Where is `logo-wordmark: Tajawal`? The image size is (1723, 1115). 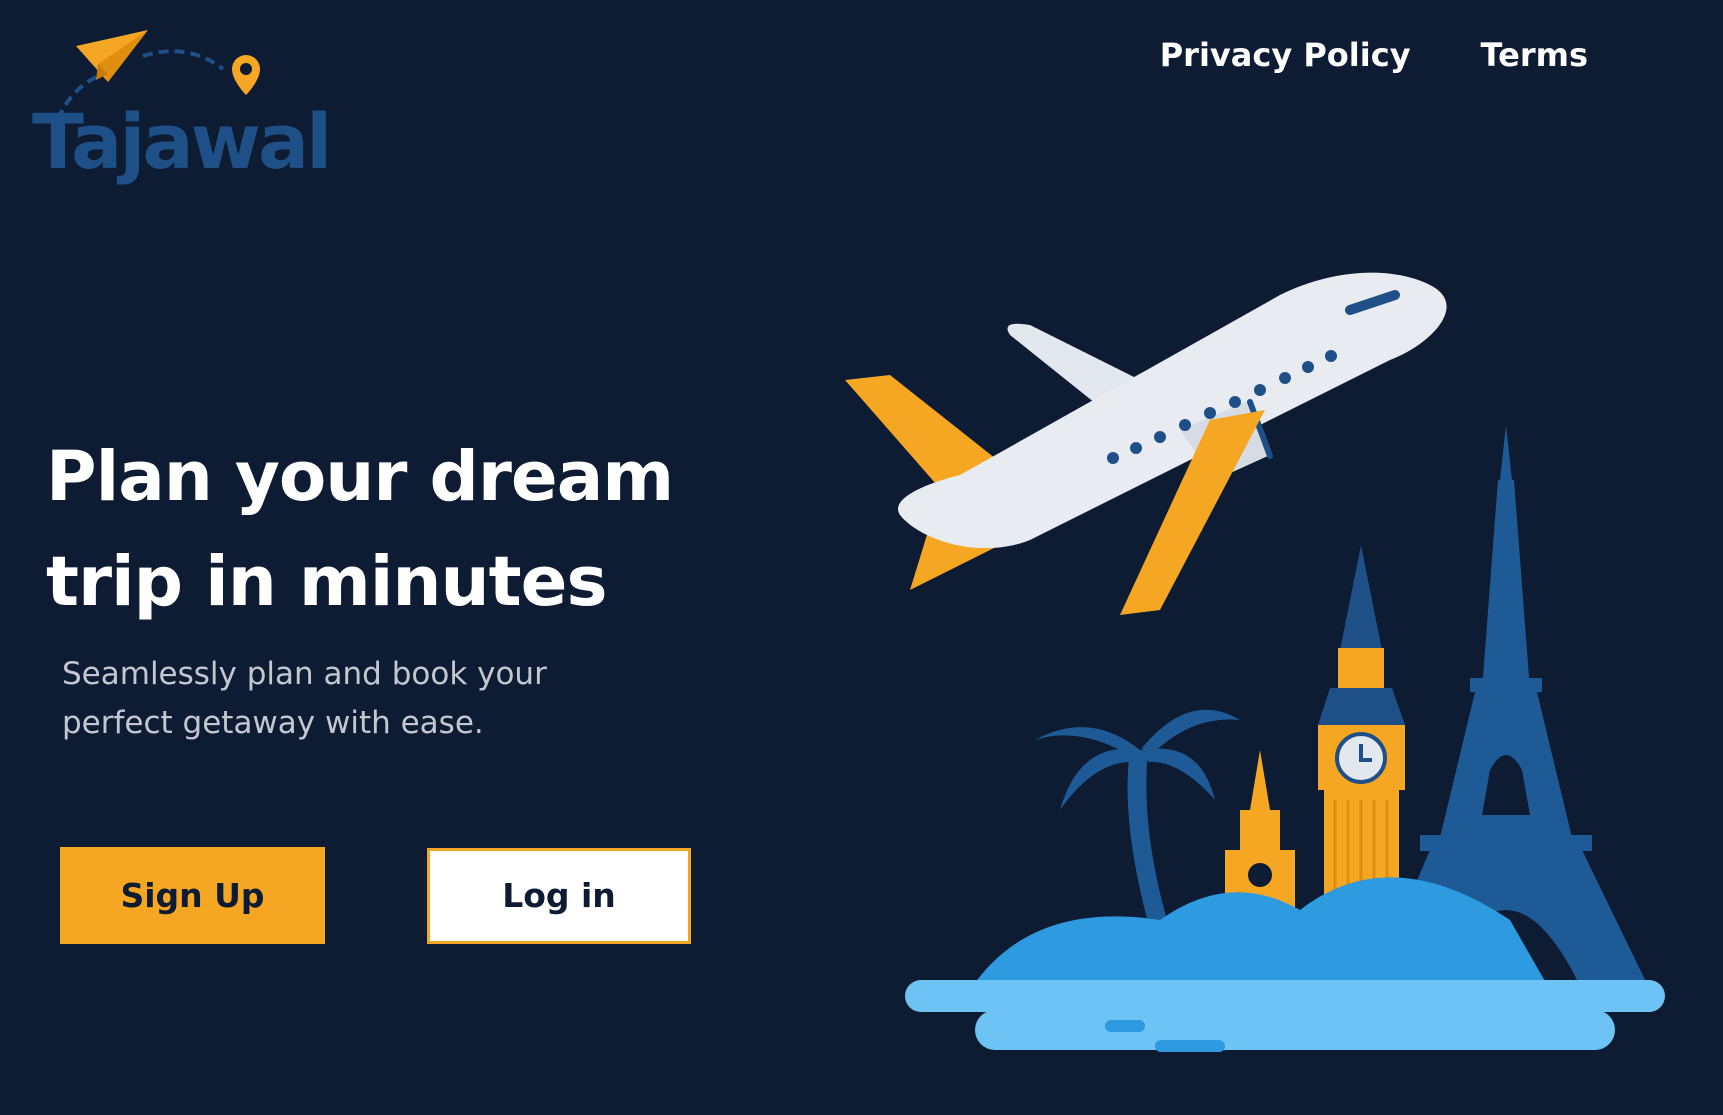 logo-wordmark: Tajawal is located at coordinates (182, 141).